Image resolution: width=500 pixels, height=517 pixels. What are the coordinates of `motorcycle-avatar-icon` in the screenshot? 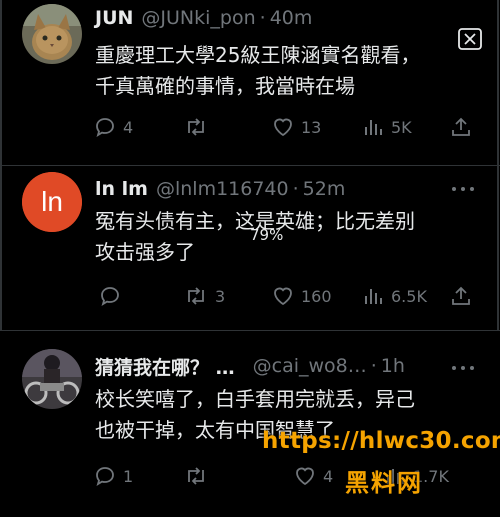 It's located at (52, 379).